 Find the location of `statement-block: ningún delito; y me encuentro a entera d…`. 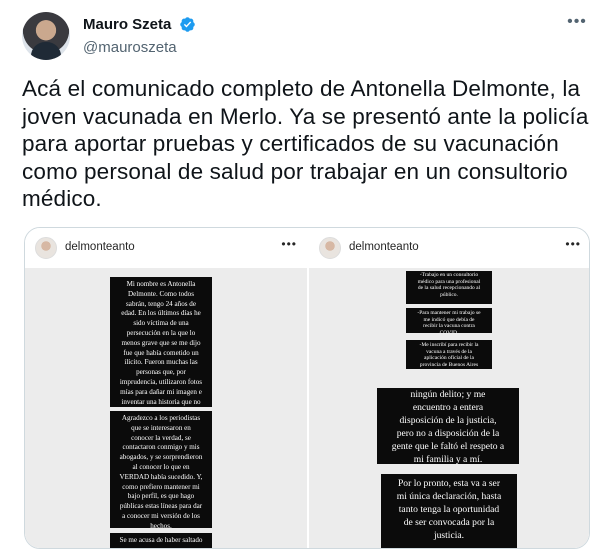

statement-block: ningún delito; y me encuentro a entera d… is located at coordinates (448, 426).